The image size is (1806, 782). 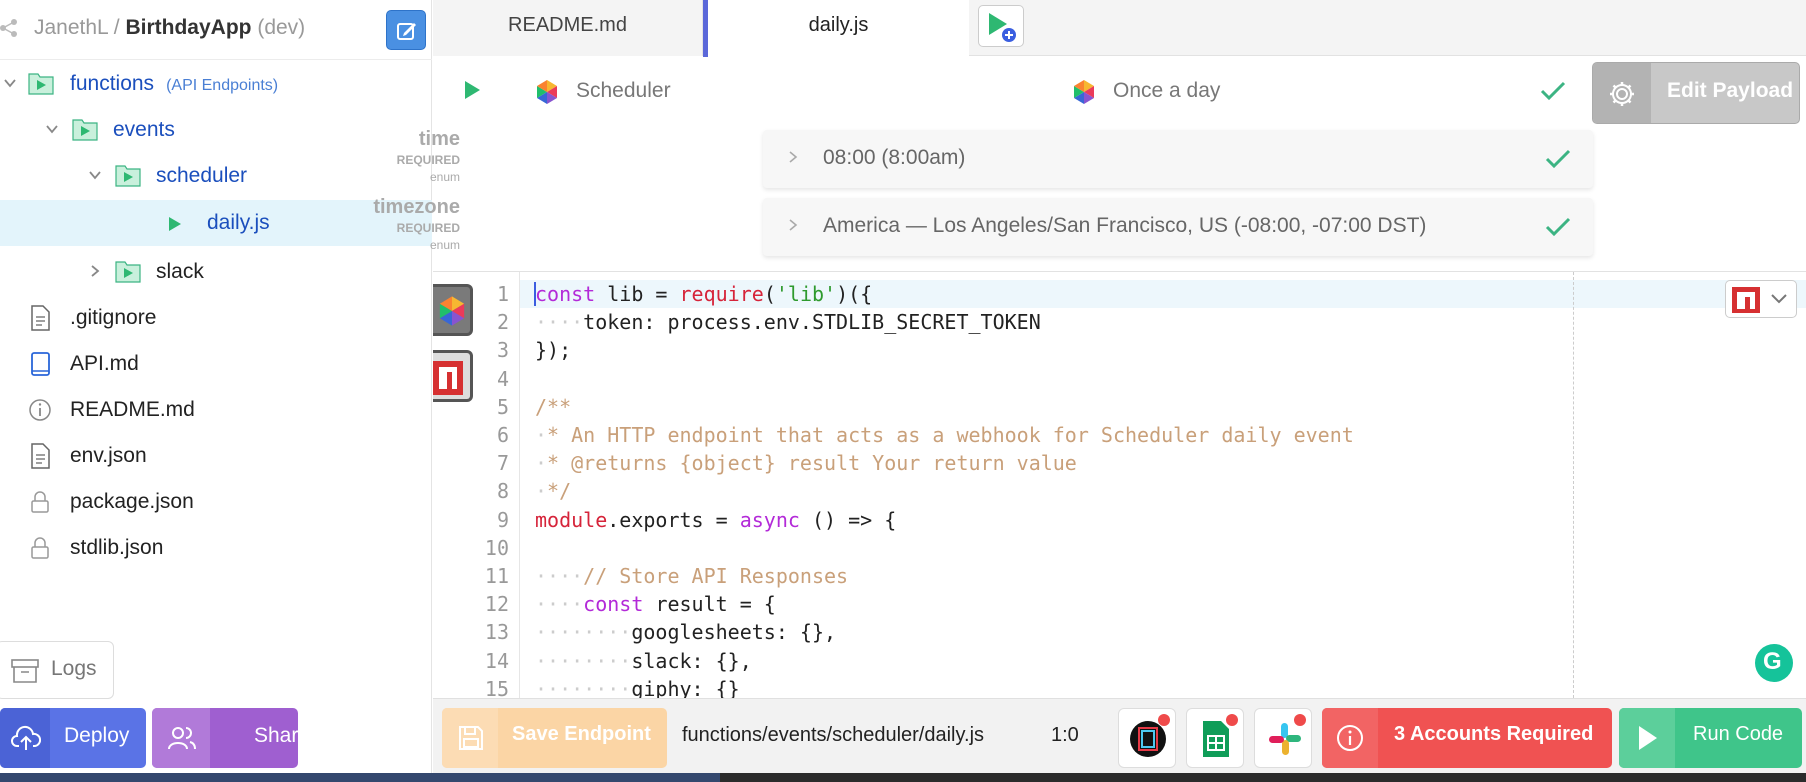 I want to click on code-token: .exports =, so click(x=673, y=519).